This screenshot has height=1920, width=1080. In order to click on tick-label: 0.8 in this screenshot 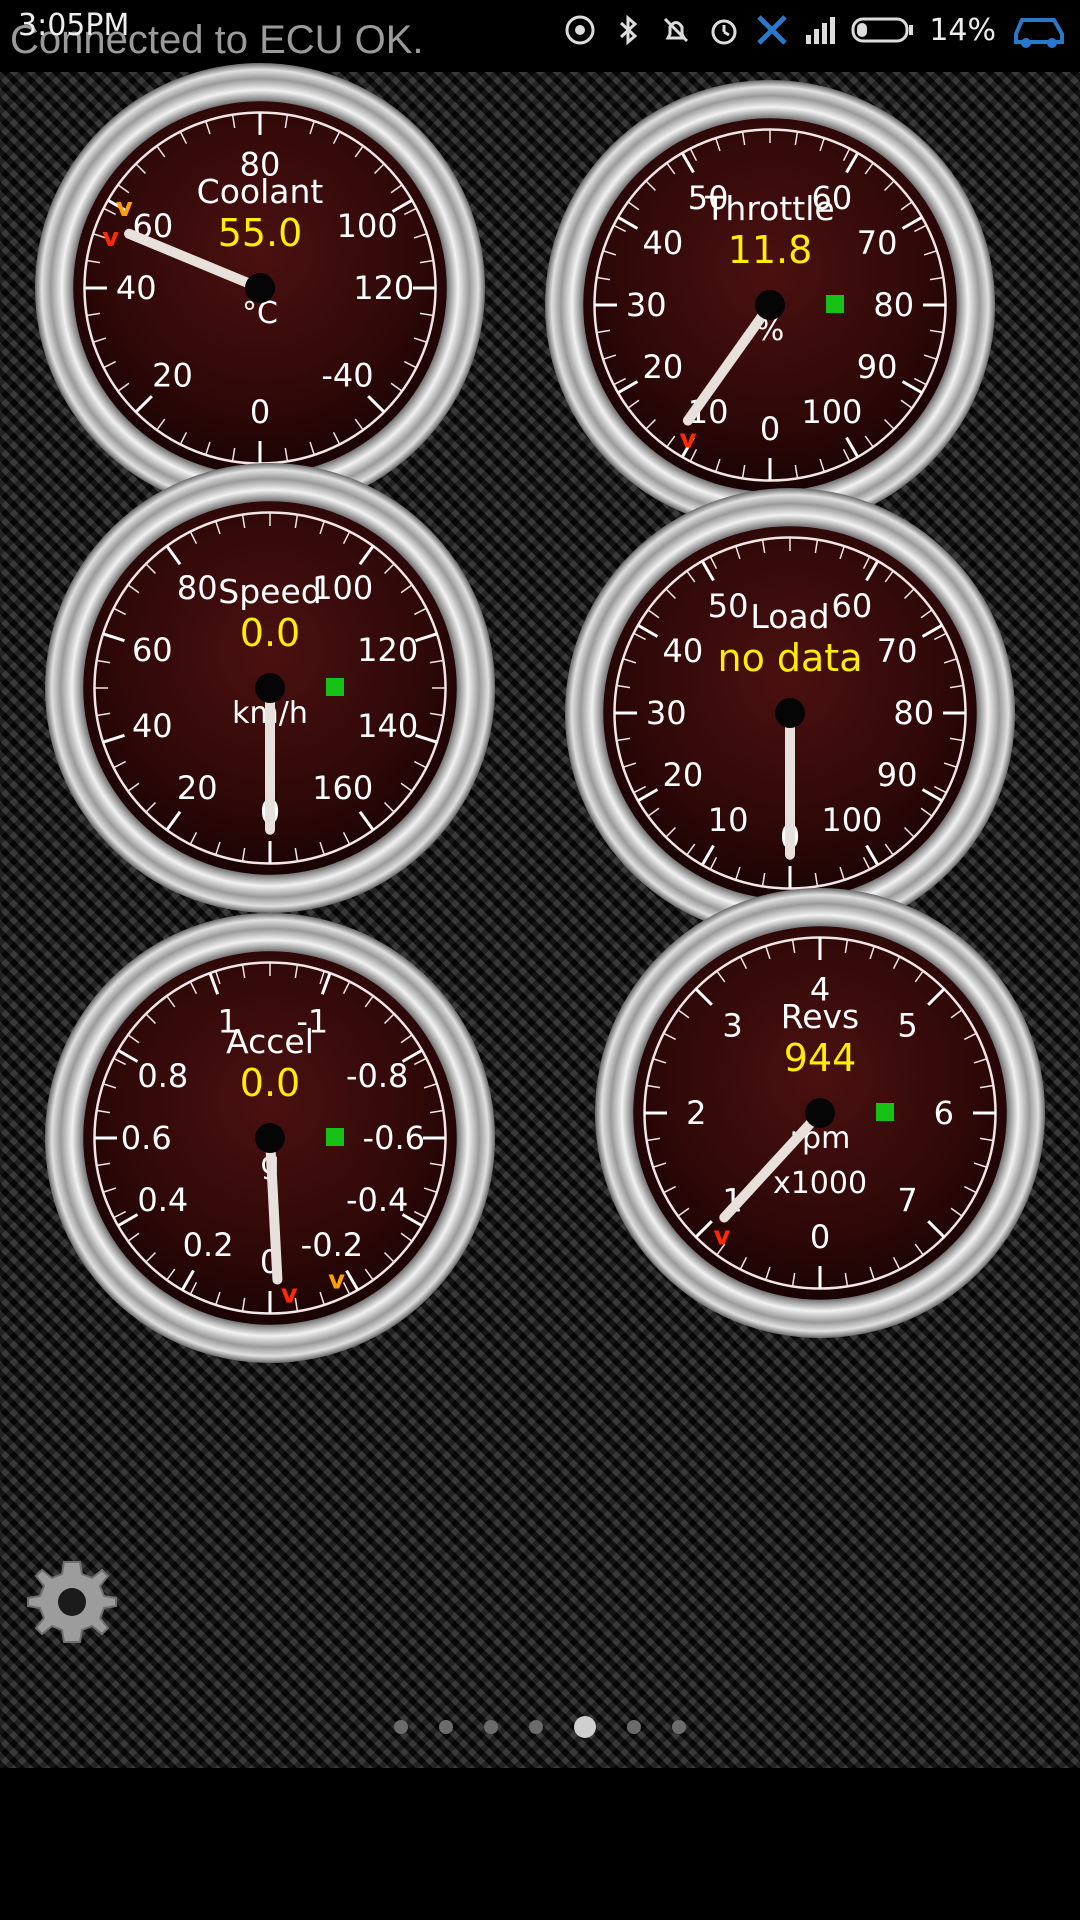, I will do `click(162, 1076)`.